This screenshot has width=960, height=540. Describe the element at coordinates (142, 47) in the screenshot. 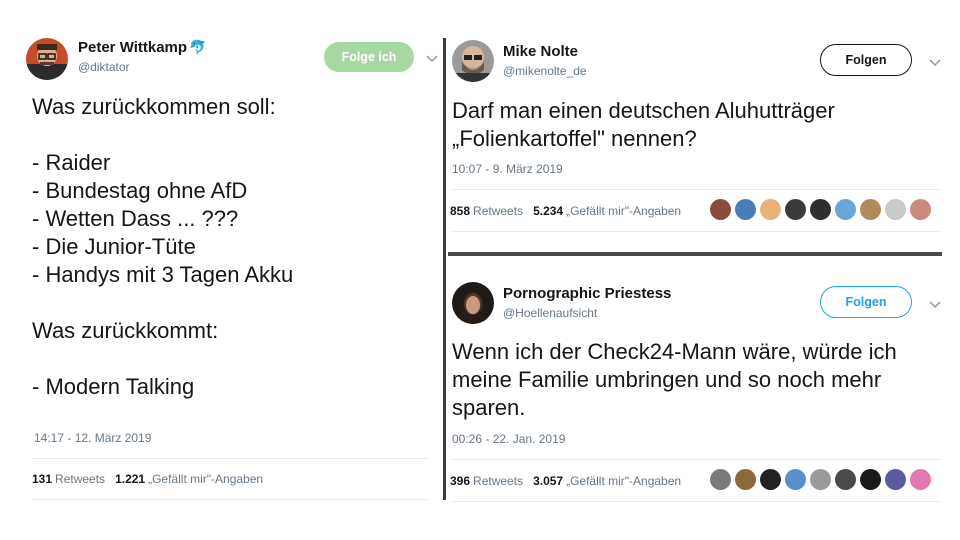

I see `display-name: Peter Wittkamp 🐬` at that location.